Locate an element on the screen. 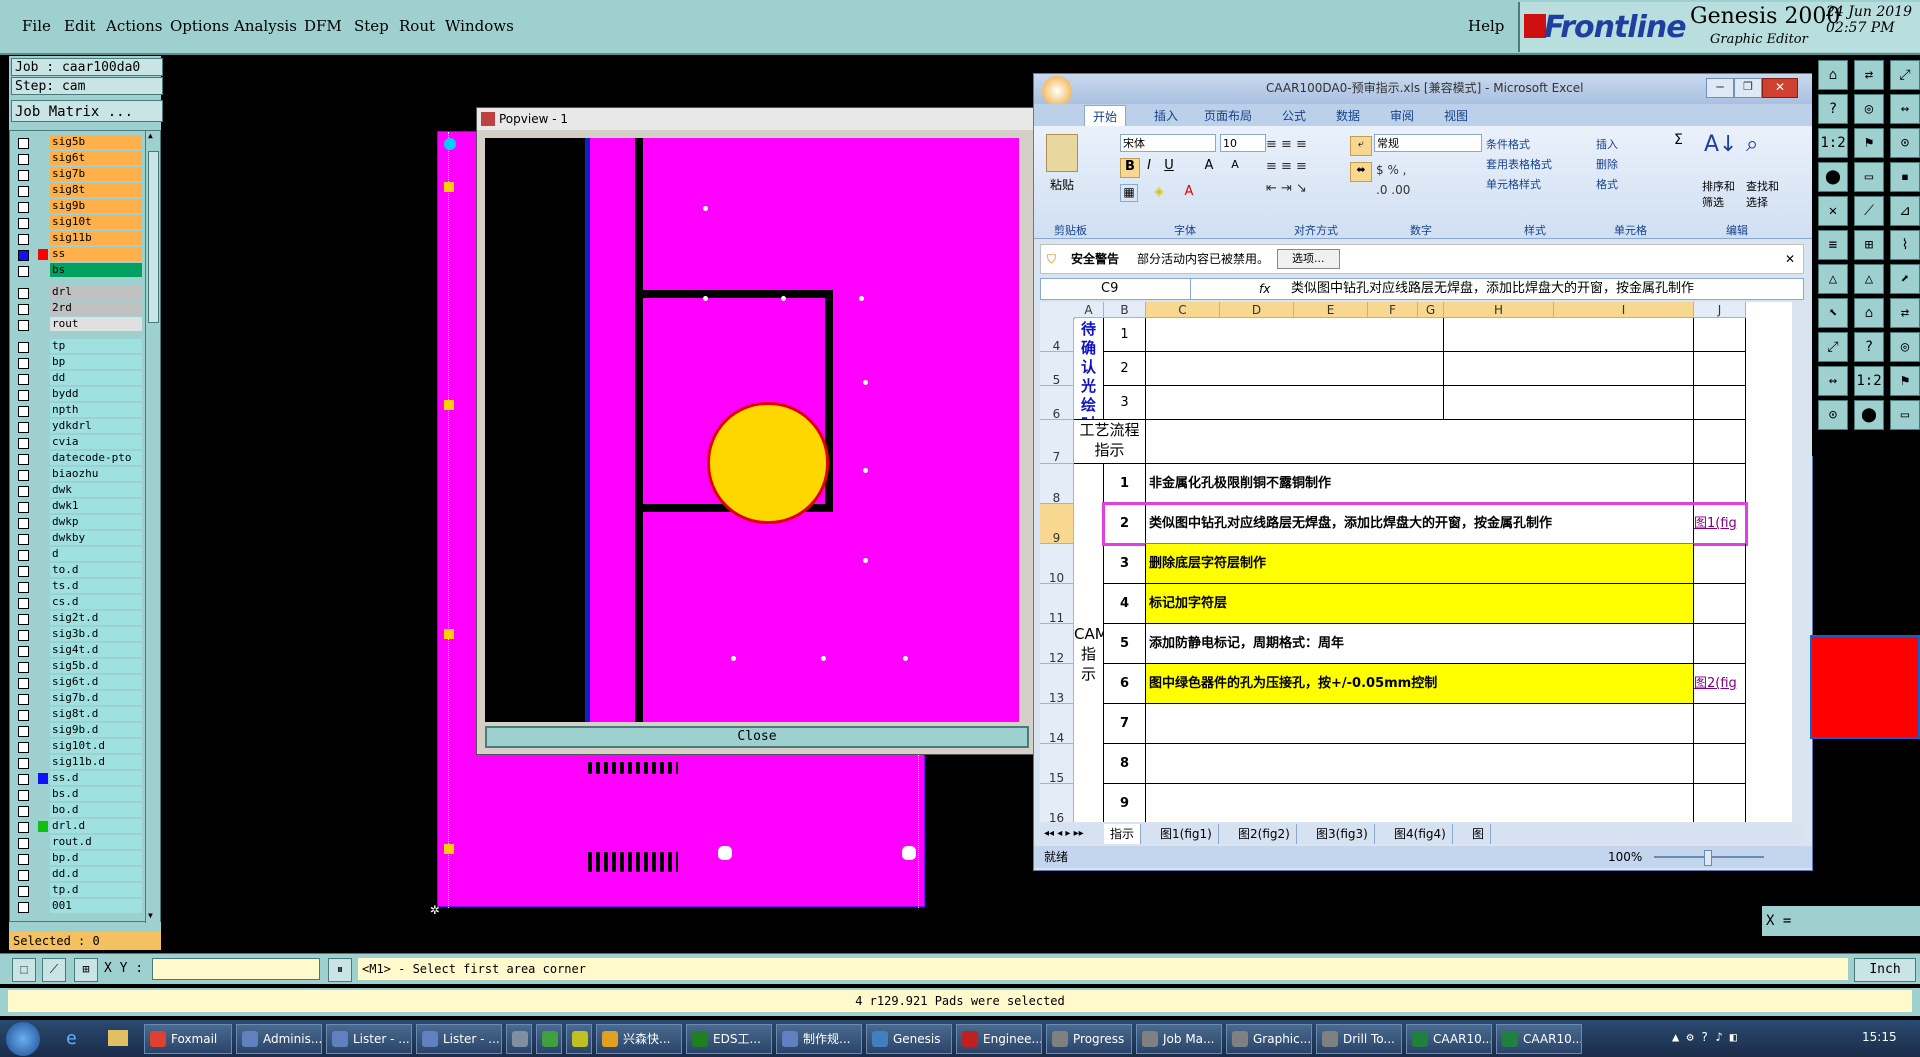  layer-name: bo.d is located at coordinates (96, 810).